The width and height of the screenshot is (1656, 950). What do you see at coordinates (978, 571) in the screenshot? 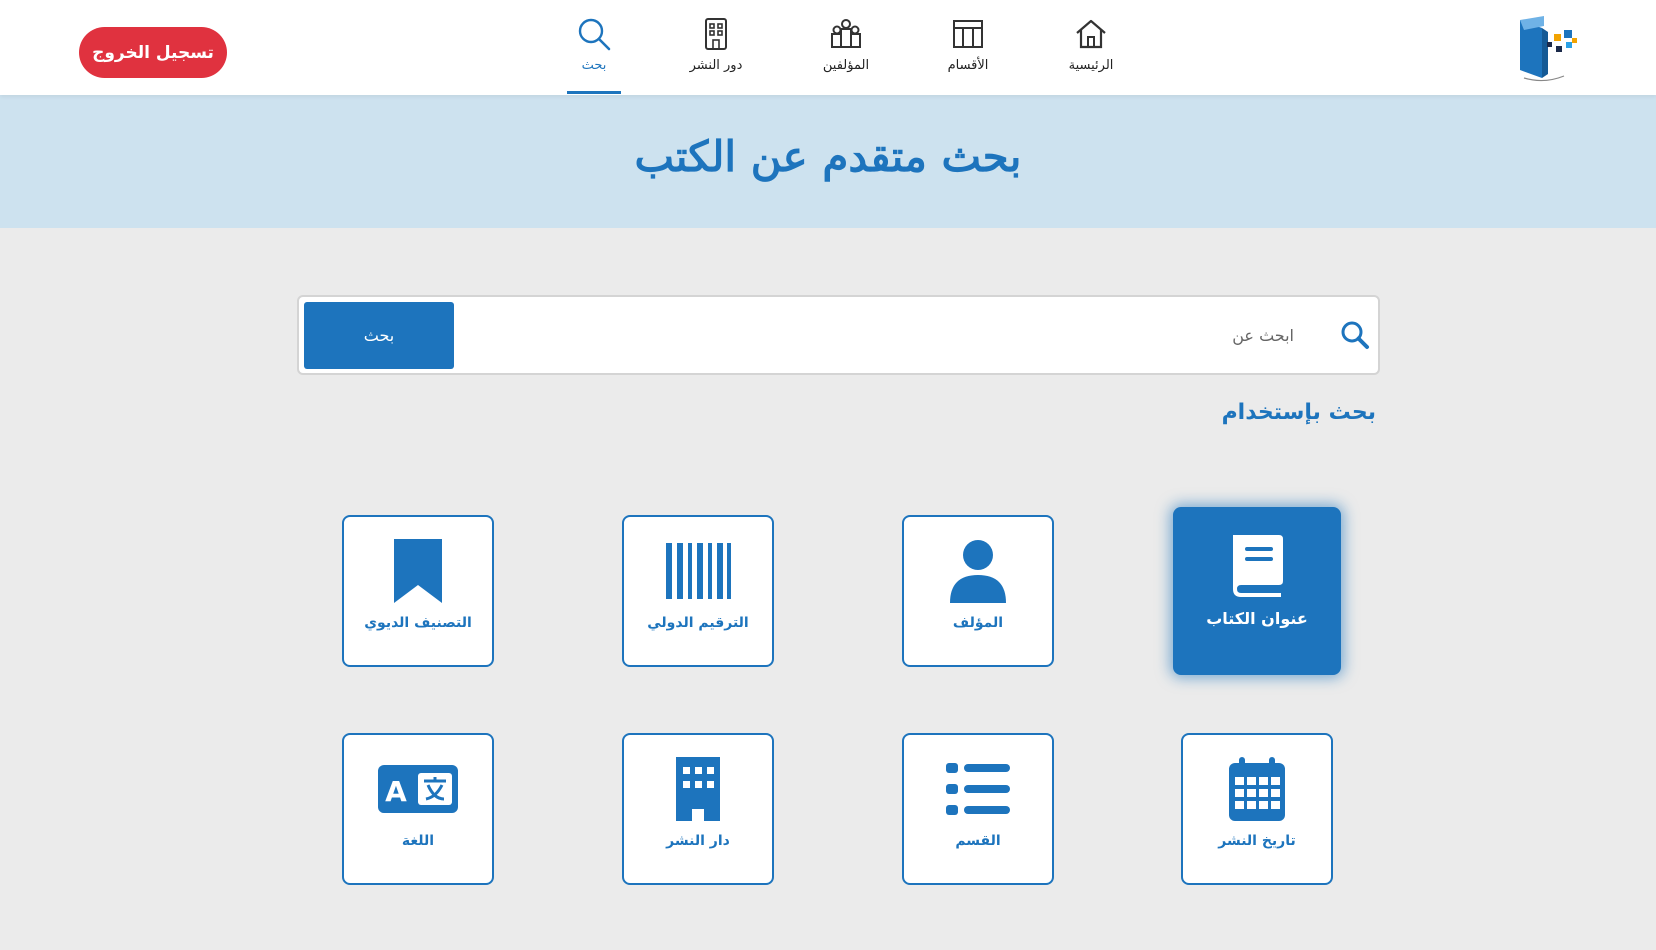
I see `user-icon` at bounding box center [978, 571].